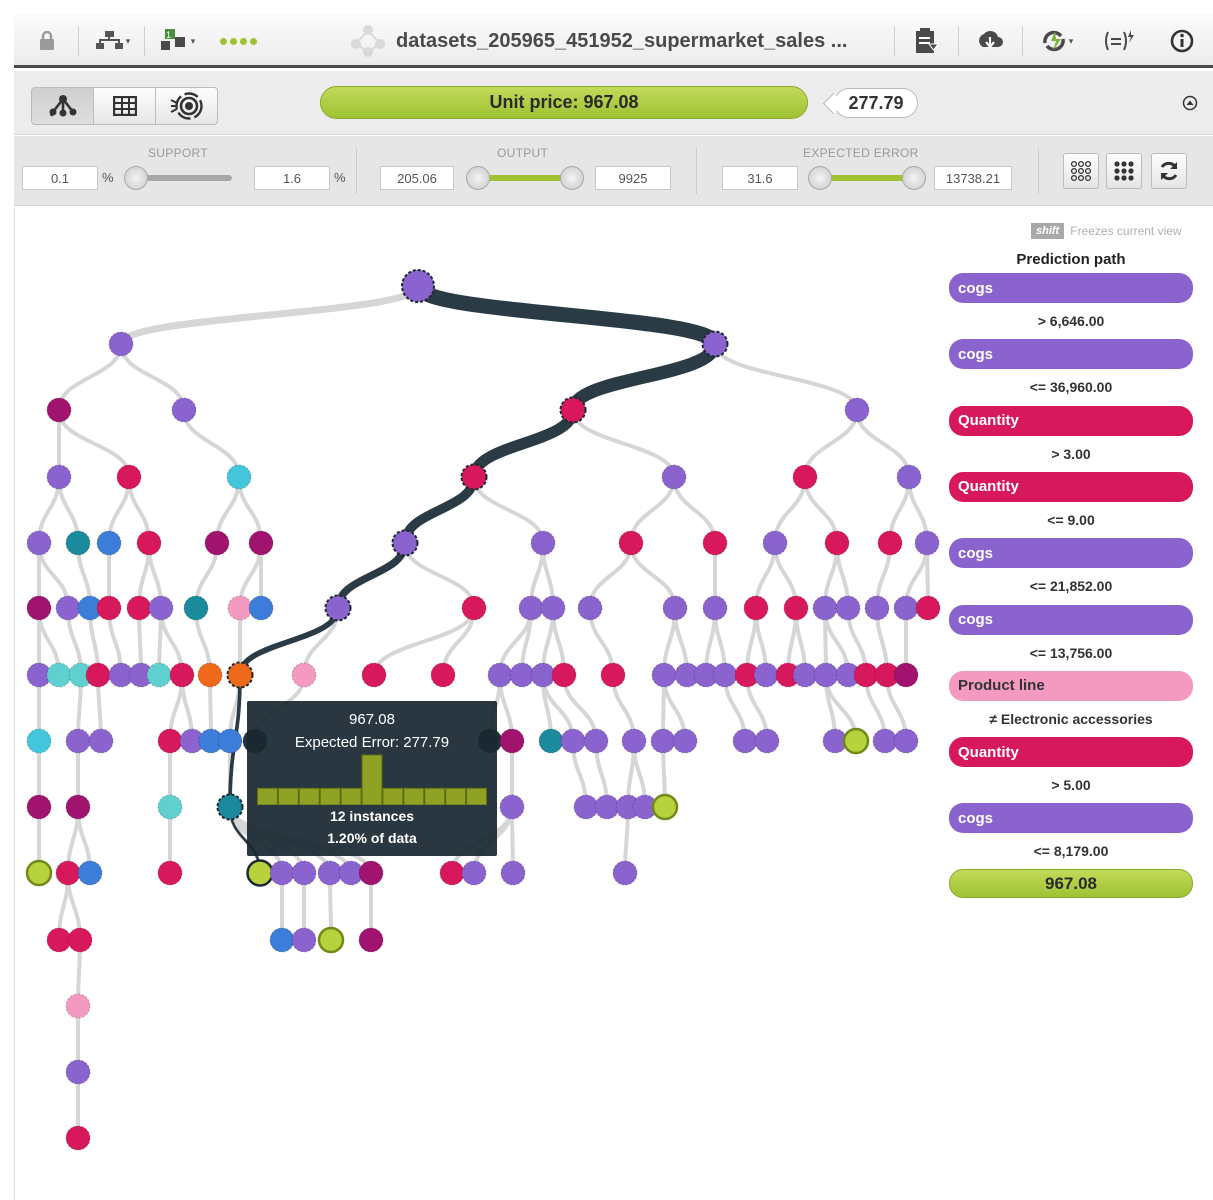 This screenshot has width=1213, height=1200. I want to click on node-size-small-button, so click(1081, 171).